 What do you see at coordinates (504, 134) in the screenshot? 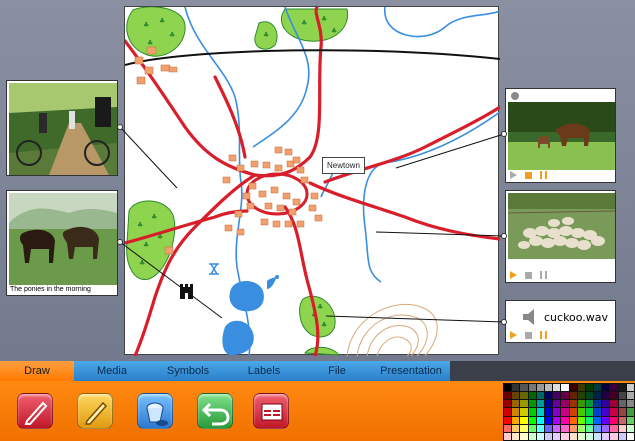
I see `media-anchor-horse` at bounding box center [504, 134].